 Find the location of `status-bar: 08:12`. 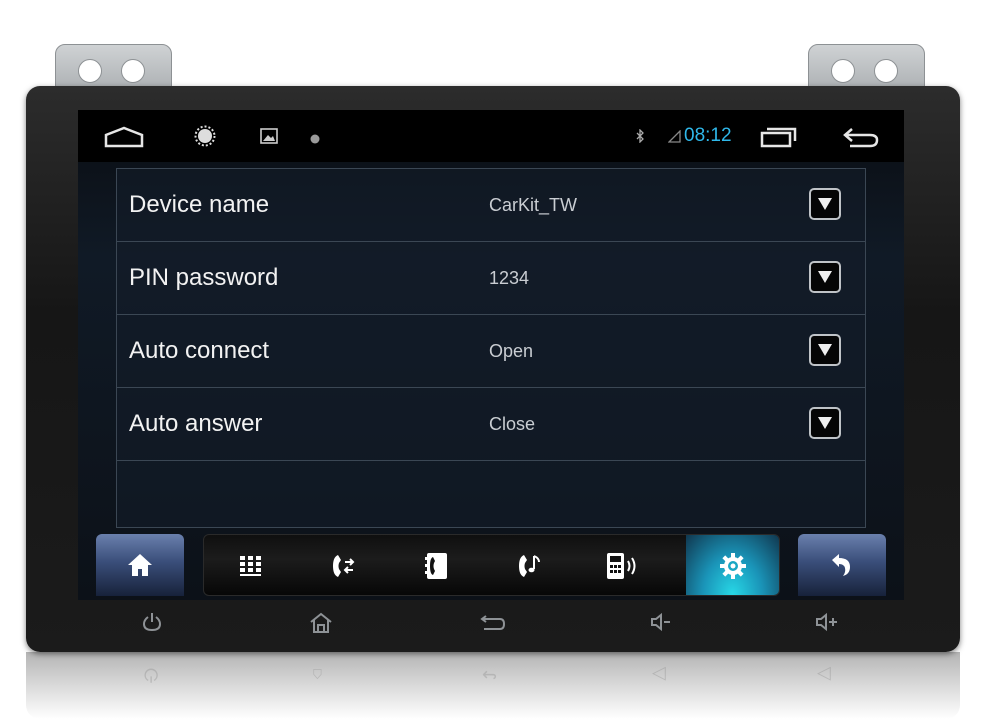

status-bar: 08:12 is located at coordinates (491, 136).